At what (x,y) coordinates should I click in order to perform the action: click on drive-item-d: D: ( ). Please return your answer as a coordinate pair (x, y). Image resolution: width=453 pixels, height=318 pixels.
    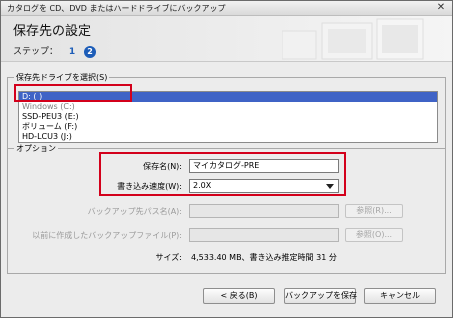
    Looking at the image, I should click on (228, 97).